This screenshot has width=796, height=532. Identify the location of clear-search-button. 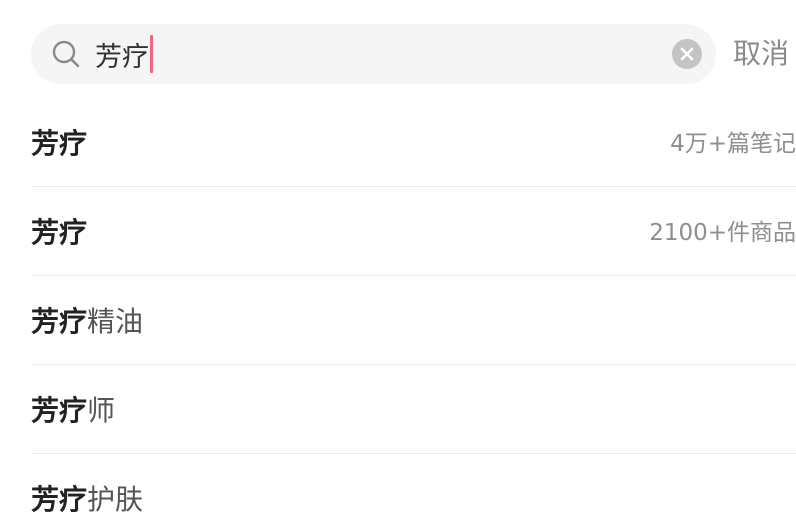
(687, 54).